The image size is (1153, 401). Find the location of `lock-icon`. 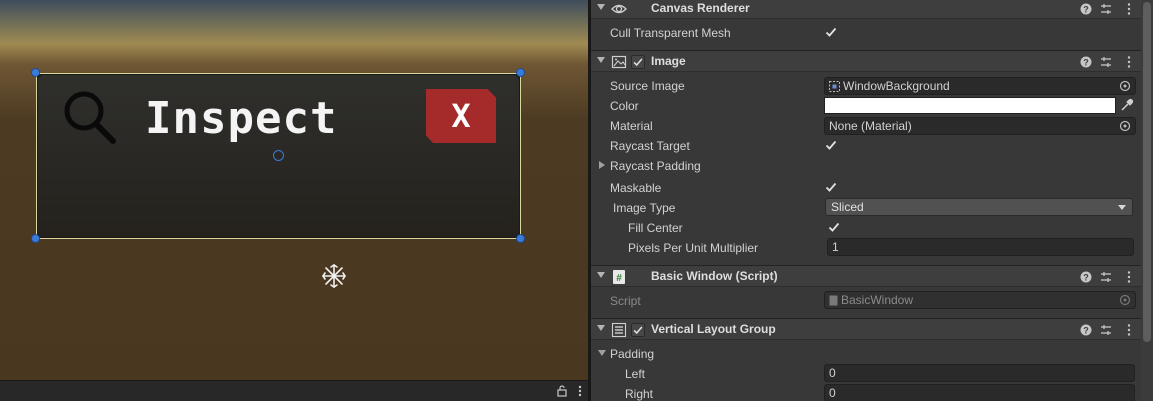

lock-icon is located at coordinates (562, 391).